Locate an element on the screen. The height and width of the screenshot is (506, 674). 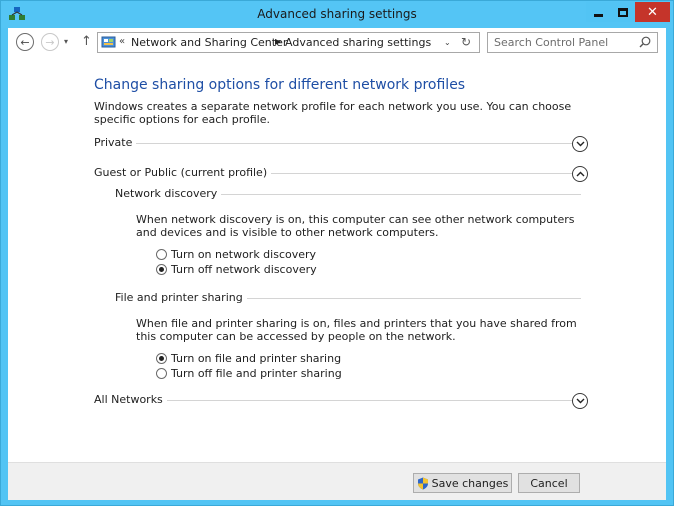
search-icon is located at coordinates (645, 42).